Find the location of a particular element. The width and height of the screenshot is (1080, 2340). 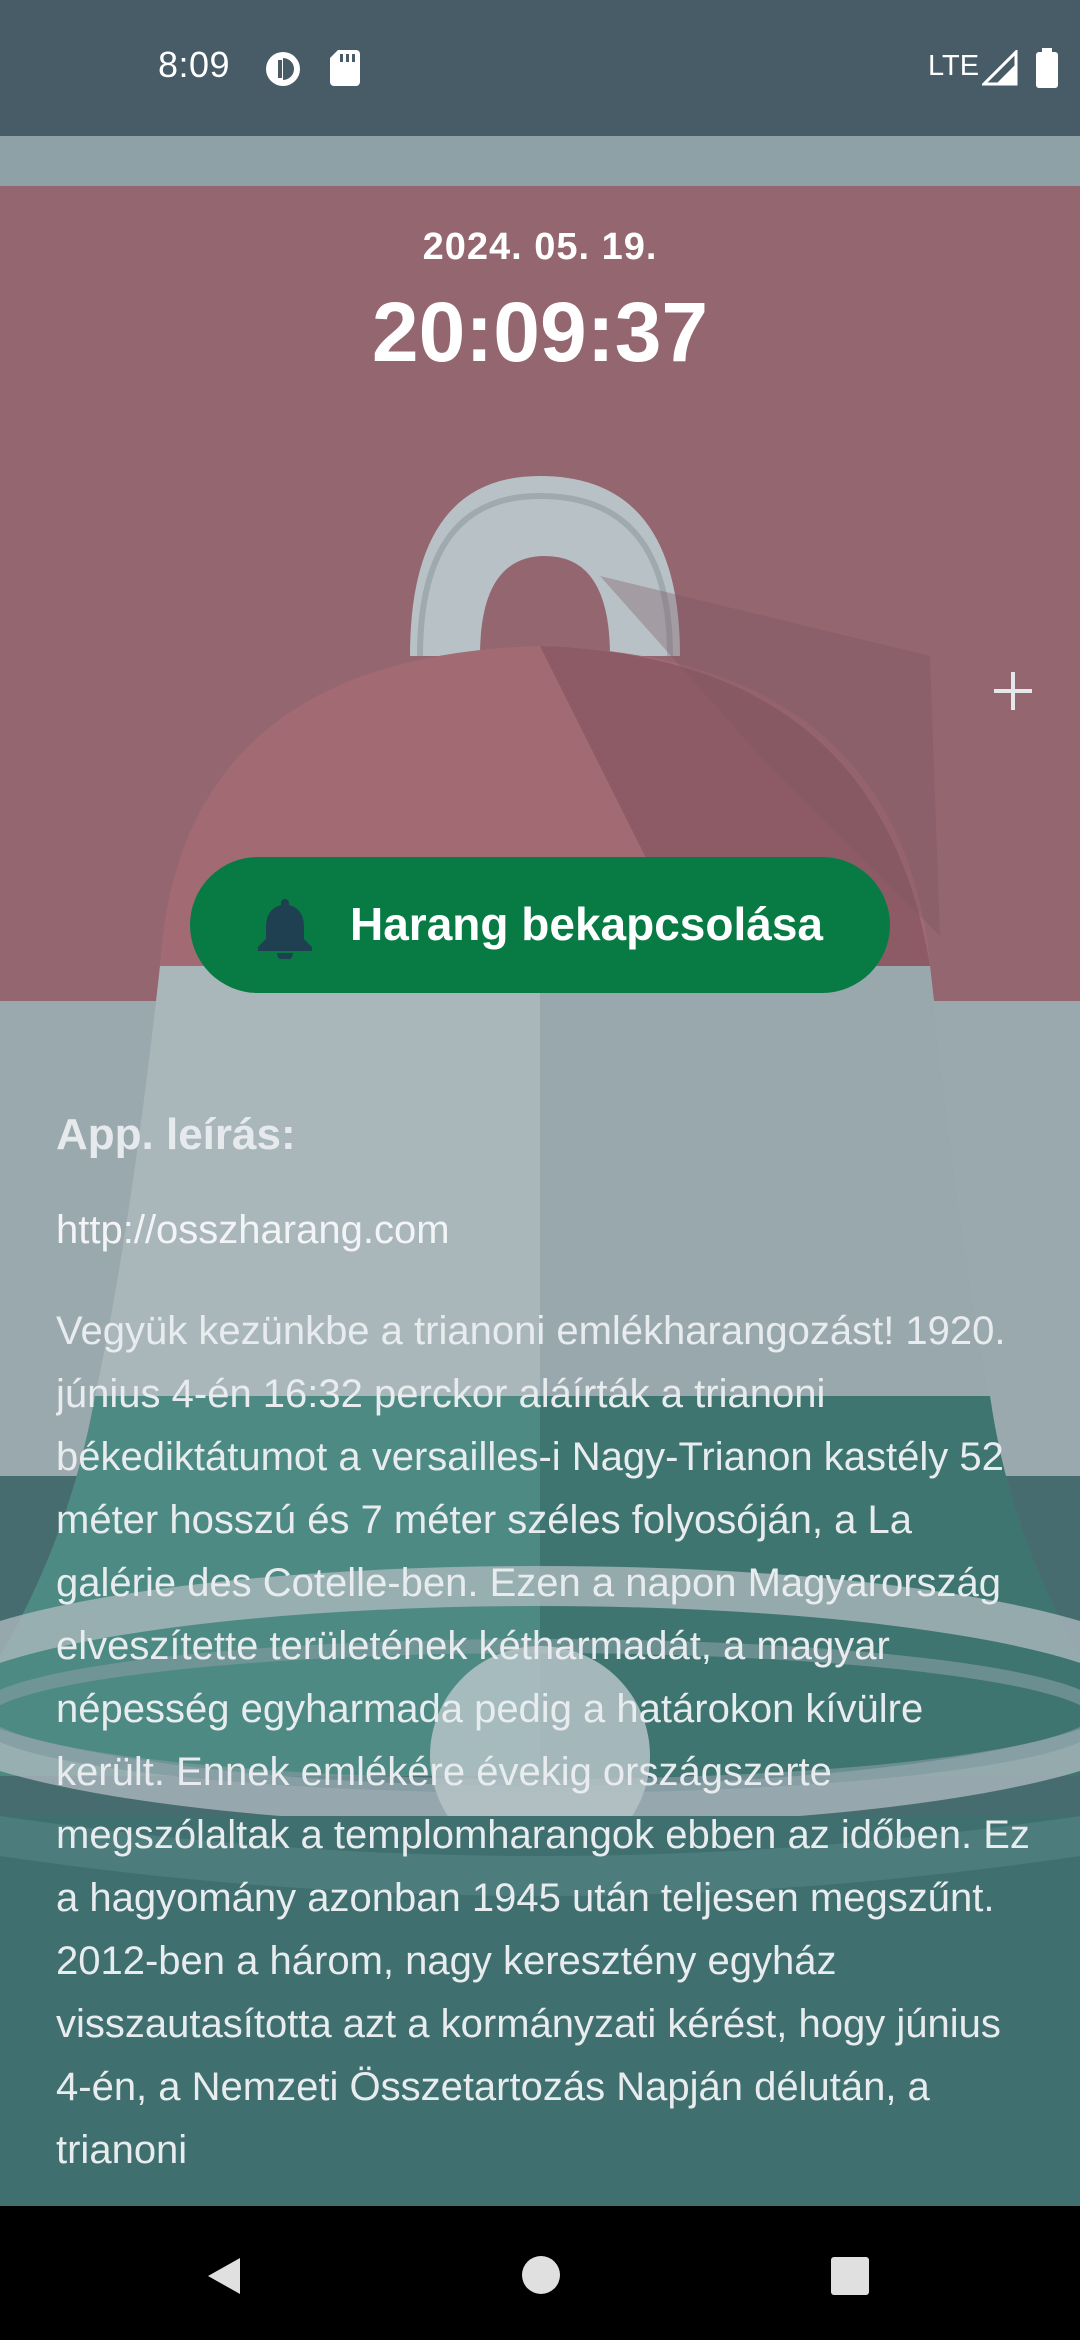

plus-icon is located at coordinates (1013, 691).